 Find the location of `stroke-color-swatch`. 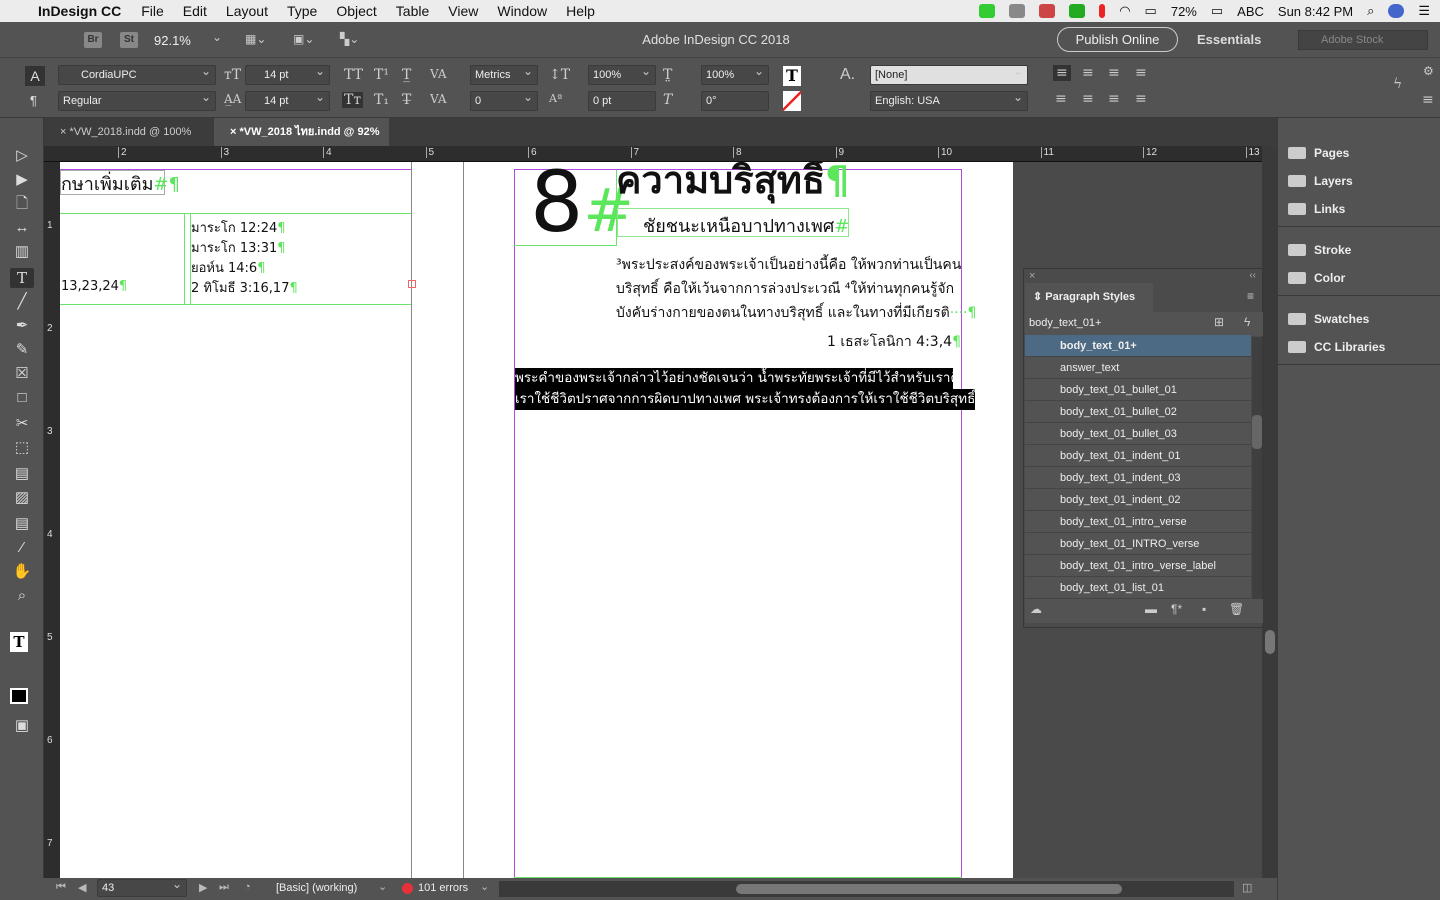

stroke-color-swatch is located at coordinates (792, 101).